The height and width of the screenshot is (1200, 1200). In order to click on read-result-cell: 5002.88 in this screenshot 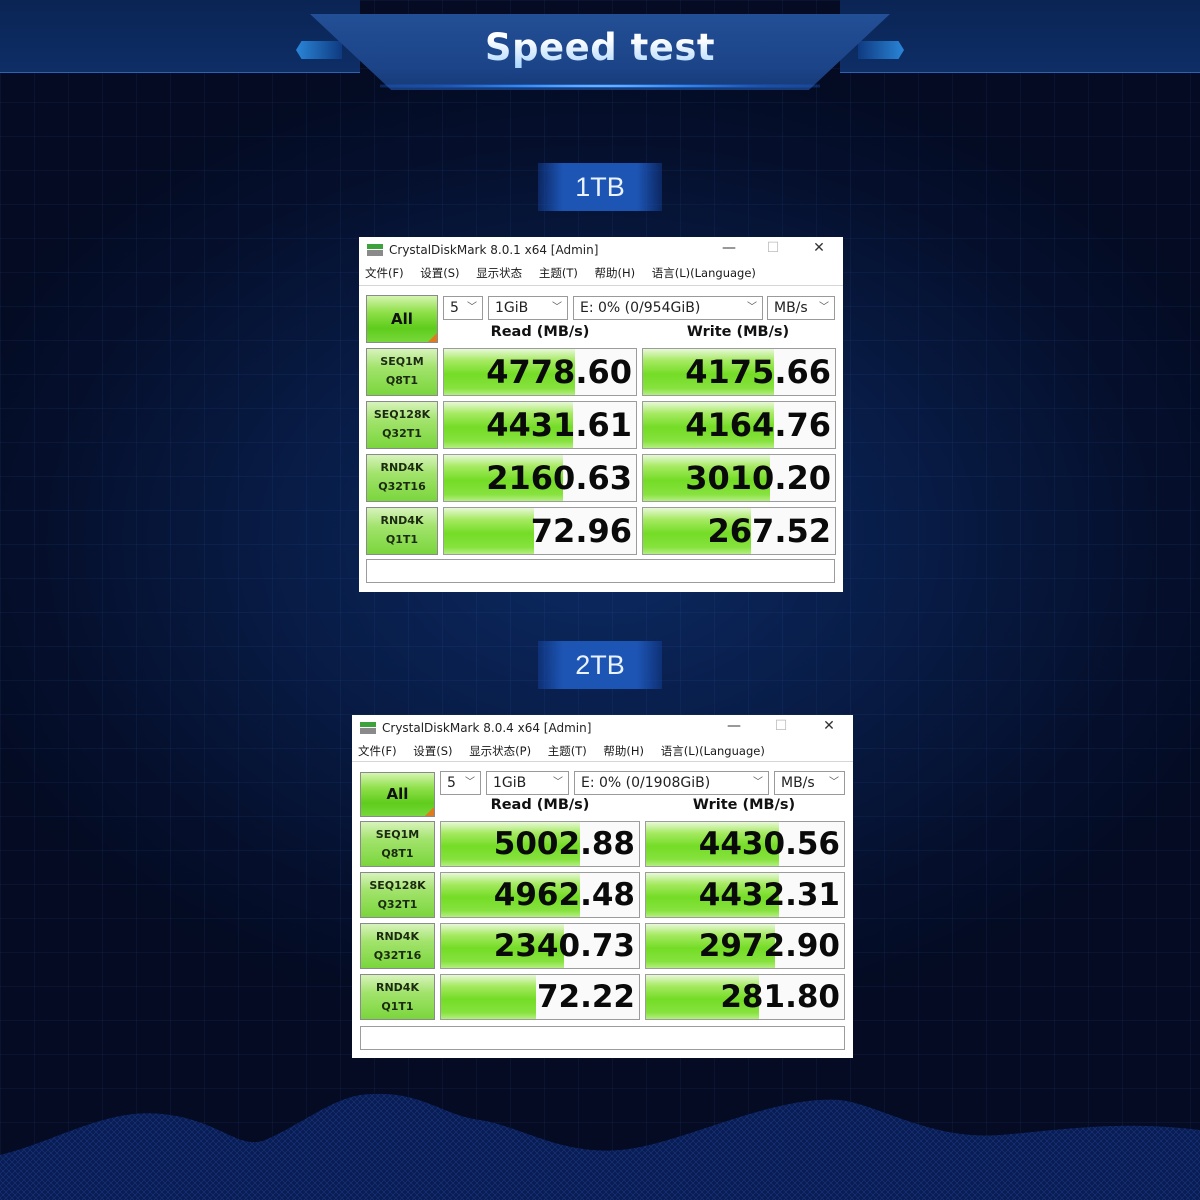, I will do `click(540, 844)`.